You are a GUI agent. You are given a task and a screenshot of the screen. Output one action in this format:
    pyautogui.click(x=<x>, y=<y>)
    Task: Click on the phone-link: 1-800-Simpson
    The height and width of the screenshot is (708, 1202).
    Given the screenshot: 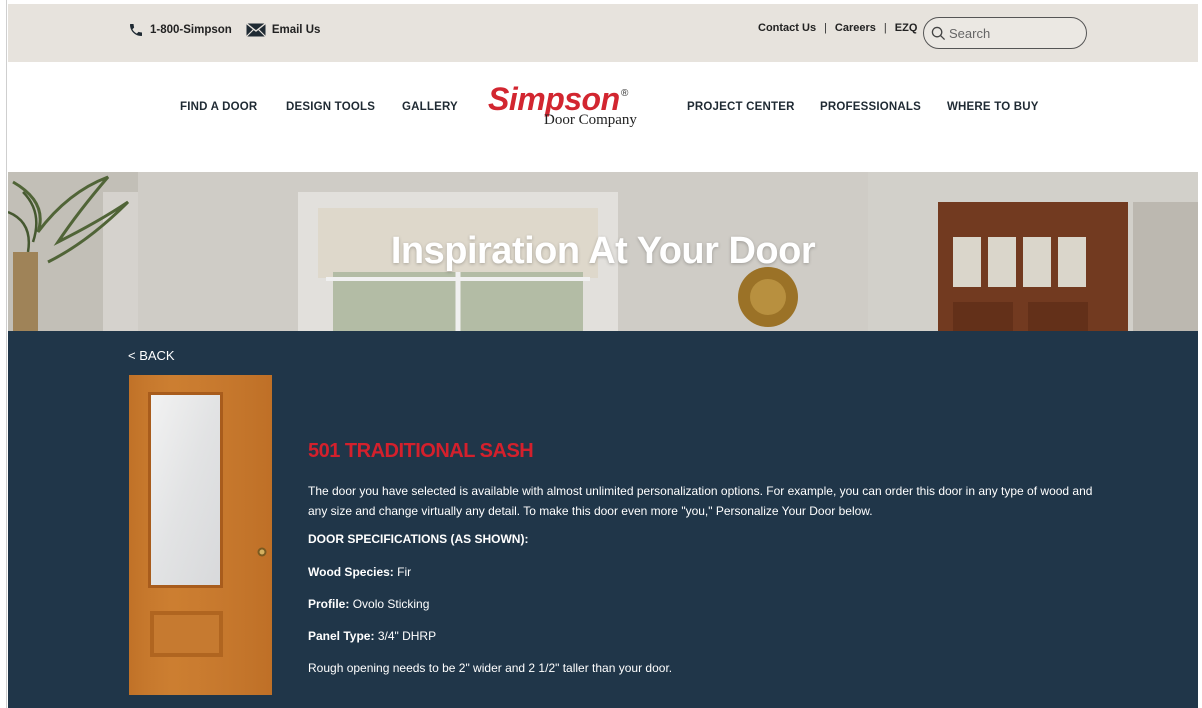 What is the action you would take?
    pyautogui.click(x=180, y=30)
    